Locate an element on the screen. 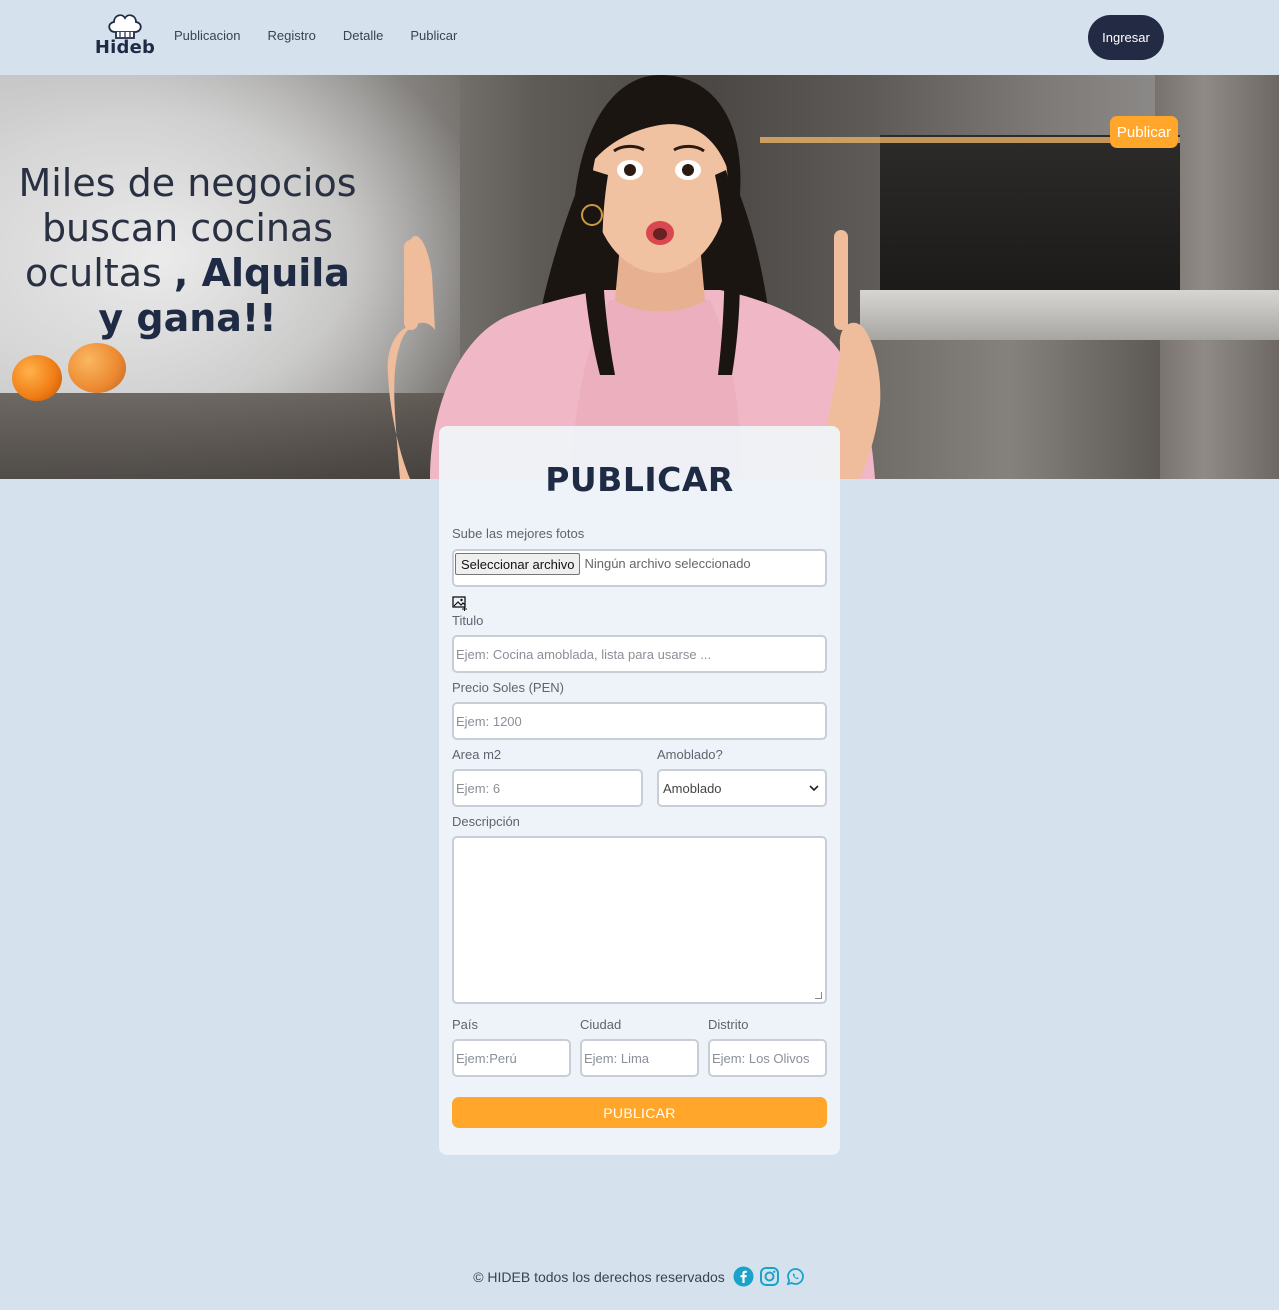 The image size is (1279, 1310). social-links is located at coordinates (769, 1276).